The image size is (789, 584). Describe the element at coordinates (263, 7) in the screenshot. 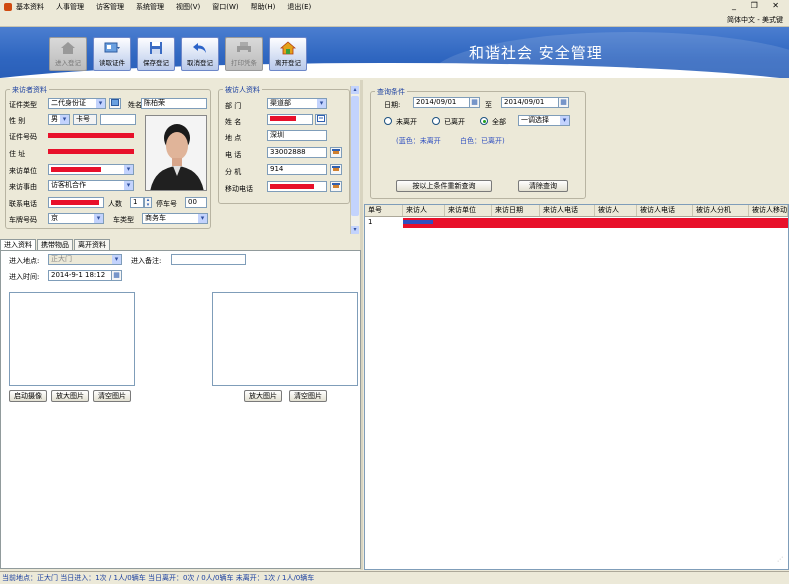

I see `menu-help: 帮助(H)` at that location.